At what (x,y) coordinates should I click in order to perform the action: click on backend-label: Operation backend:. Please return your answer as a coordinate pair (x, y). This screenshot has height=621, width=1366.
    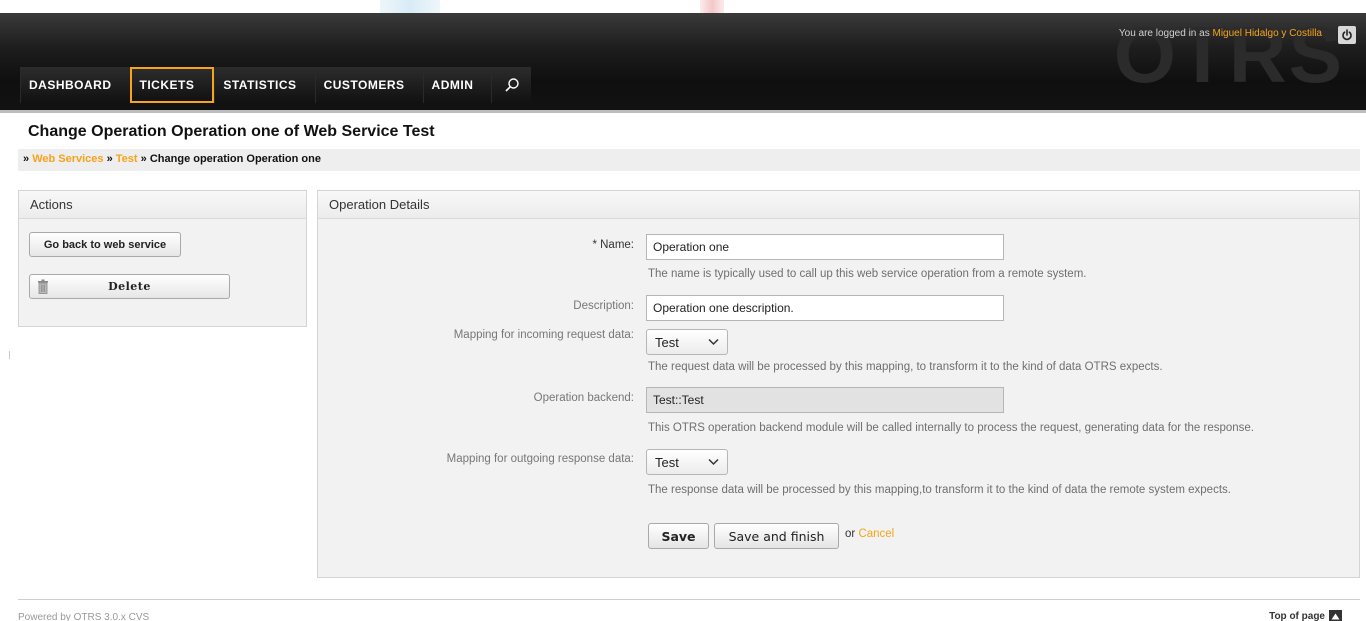
    Looking at the image, I should click on (583, 398).